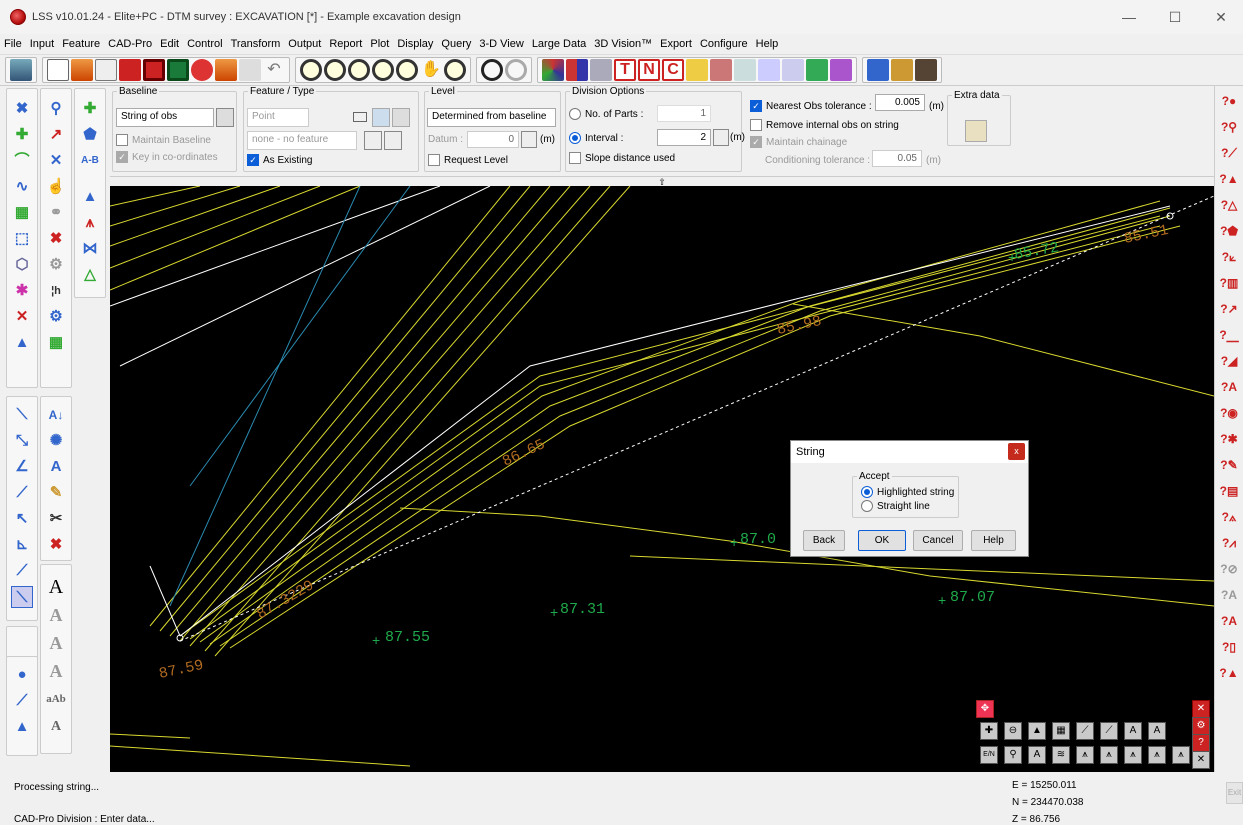 The height and width of the screenshot is (825, 1243). What do you see at coordinates (56, 545) in the screenshot?
I see `text-delete-icon: ✖` at bounding box center [56, 545].